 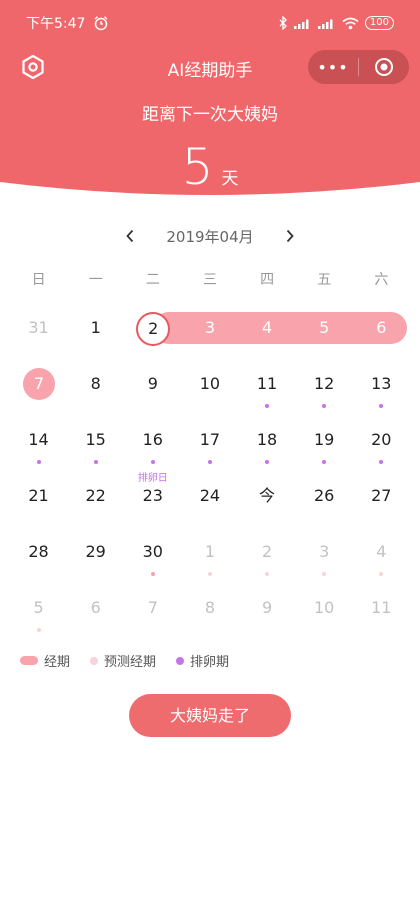 I want to click on battery-indicator: 100, so click(x=379, y=23).